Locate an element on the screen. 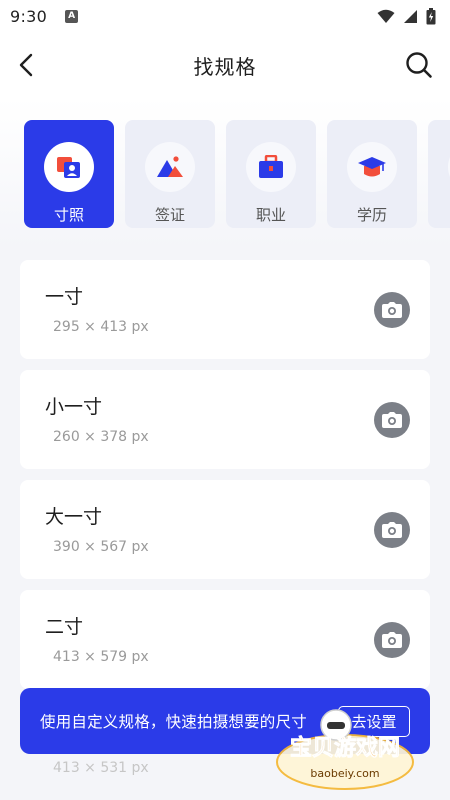 The image size is (450, 800). briefcase-icon is located at coordinates (271, 167).